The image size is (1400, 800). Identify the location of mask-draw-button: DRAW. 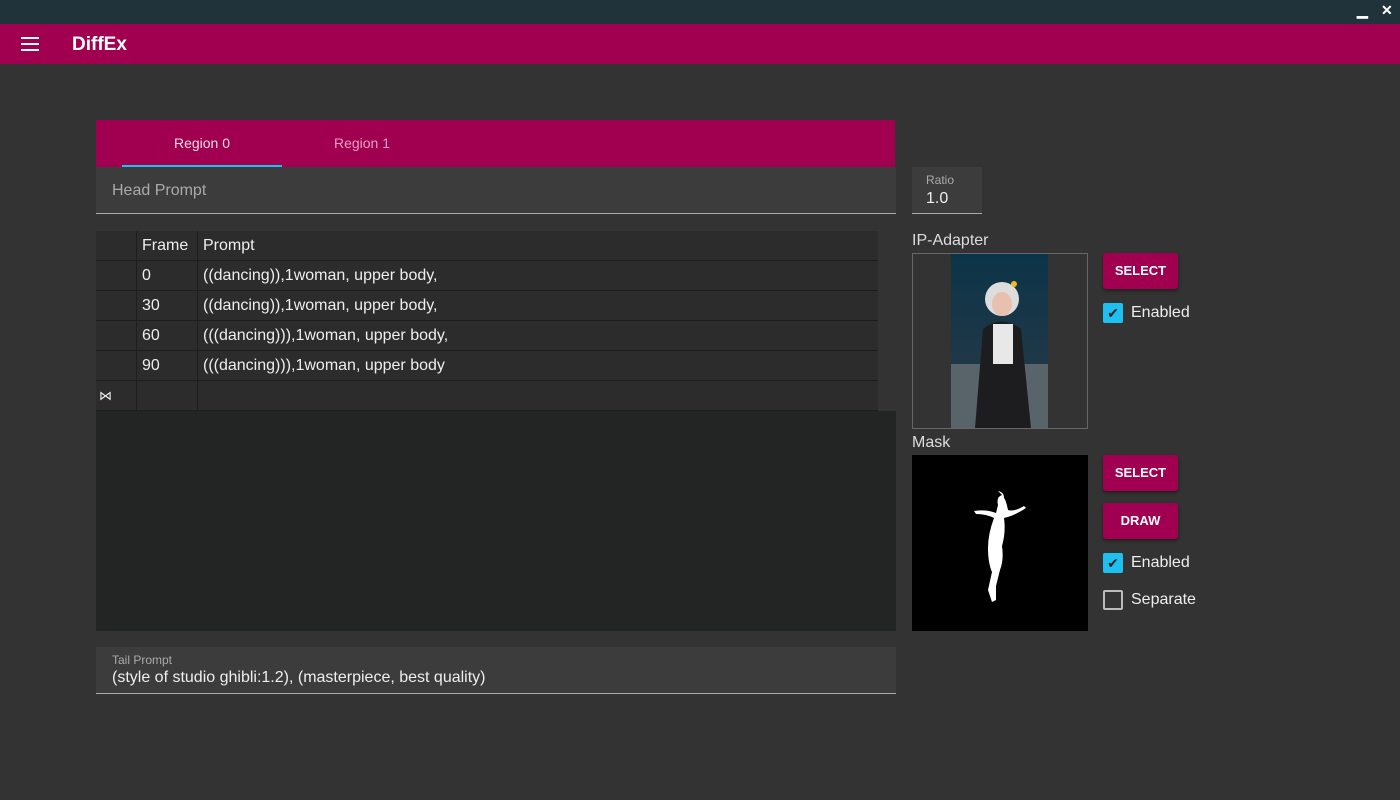
(1140, 521).